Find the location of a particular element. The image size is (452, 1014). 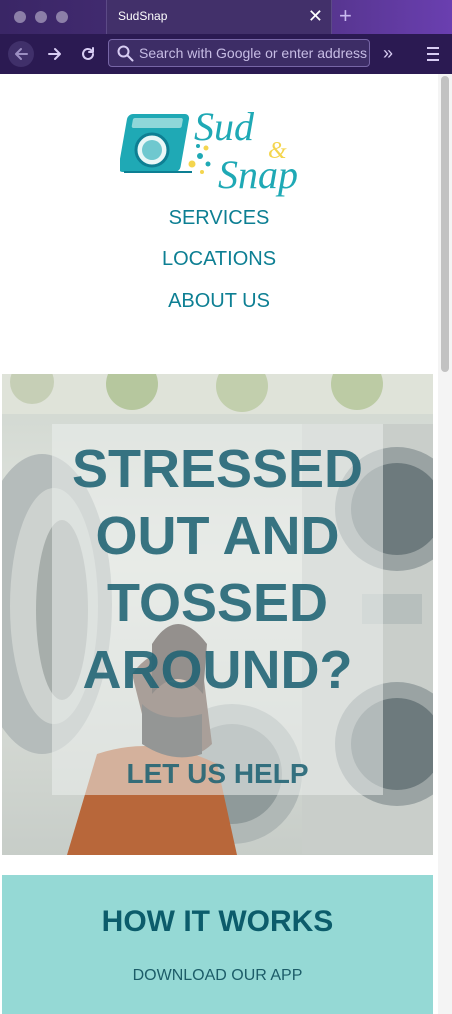

browser-toolbar: » is located at coordinates (226, 54).